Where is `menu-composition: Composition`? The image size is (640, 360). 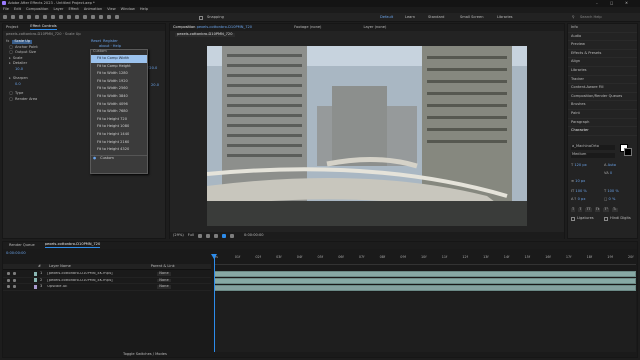 menu-composition: Composition is located at coordinates (37, 10).